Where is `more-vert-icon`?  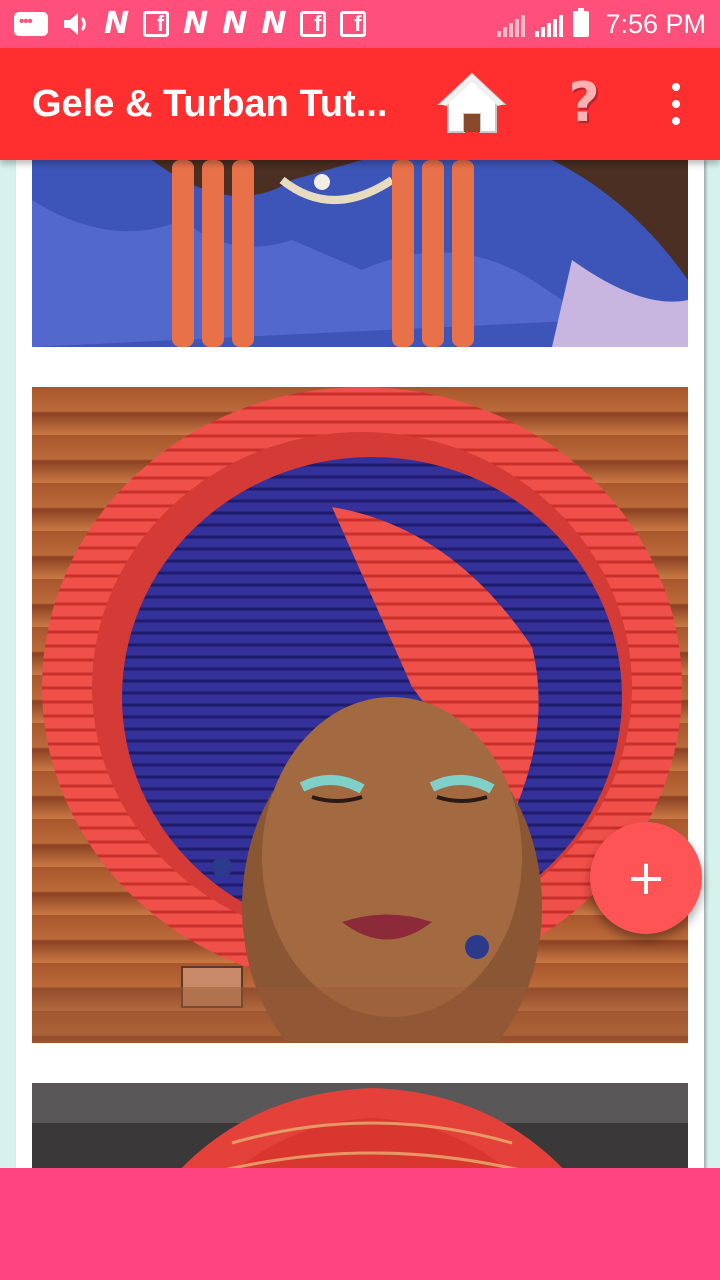
more-vert-icon is located at coordinates (676, 86).